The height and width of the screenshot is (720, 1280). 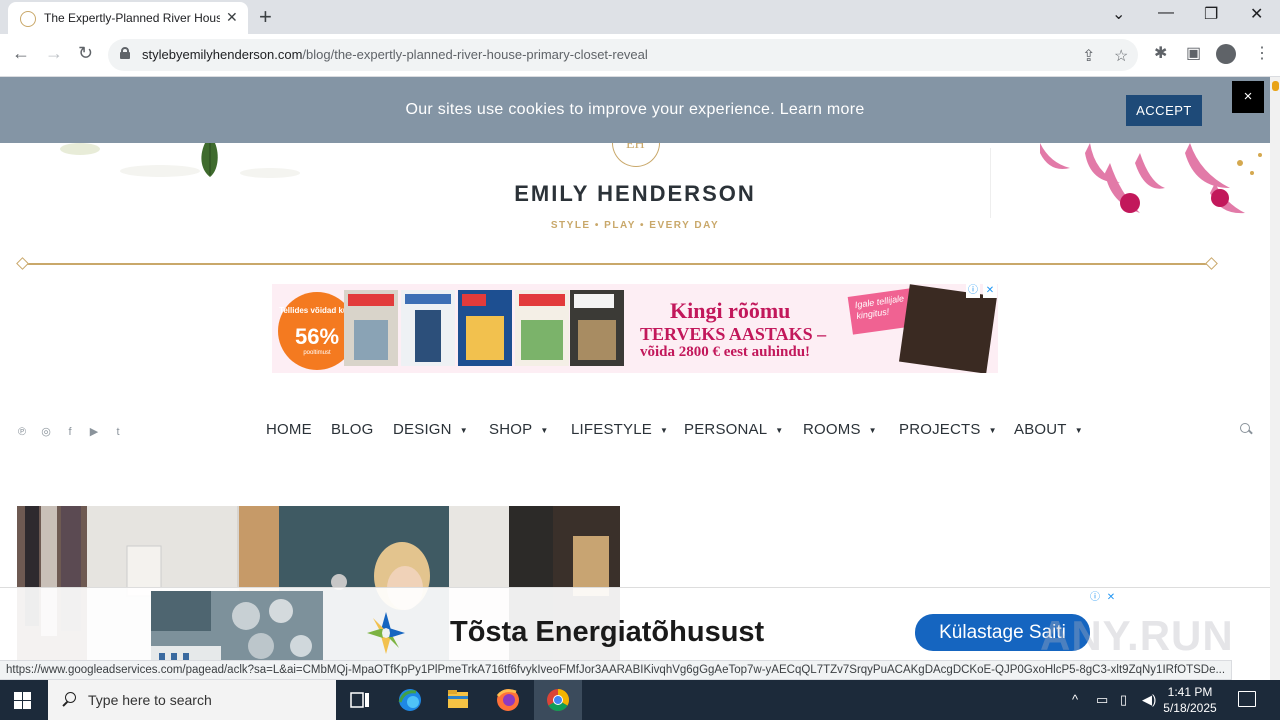 What do you see at coordinates (611, 429) in the screenshot?
I see `nav-label: LIFESTYLE` at bounding box center [611, 429].